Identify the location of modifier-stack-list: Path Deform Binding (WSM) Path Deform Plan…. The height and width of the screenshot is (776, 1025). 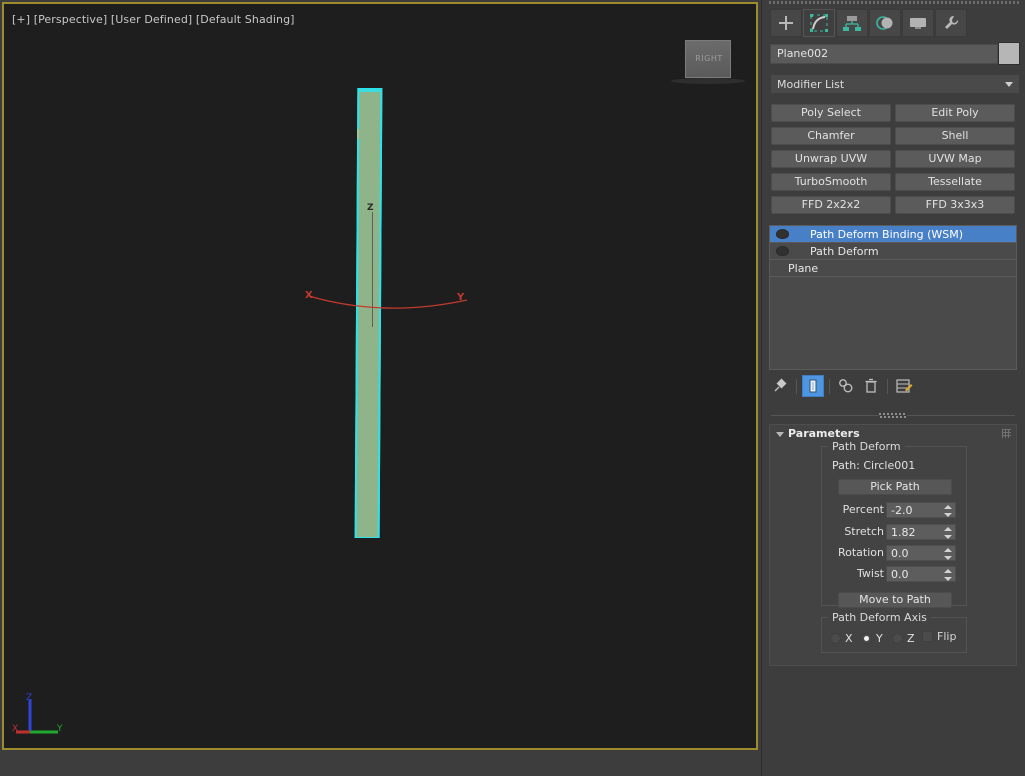
(893, 297).